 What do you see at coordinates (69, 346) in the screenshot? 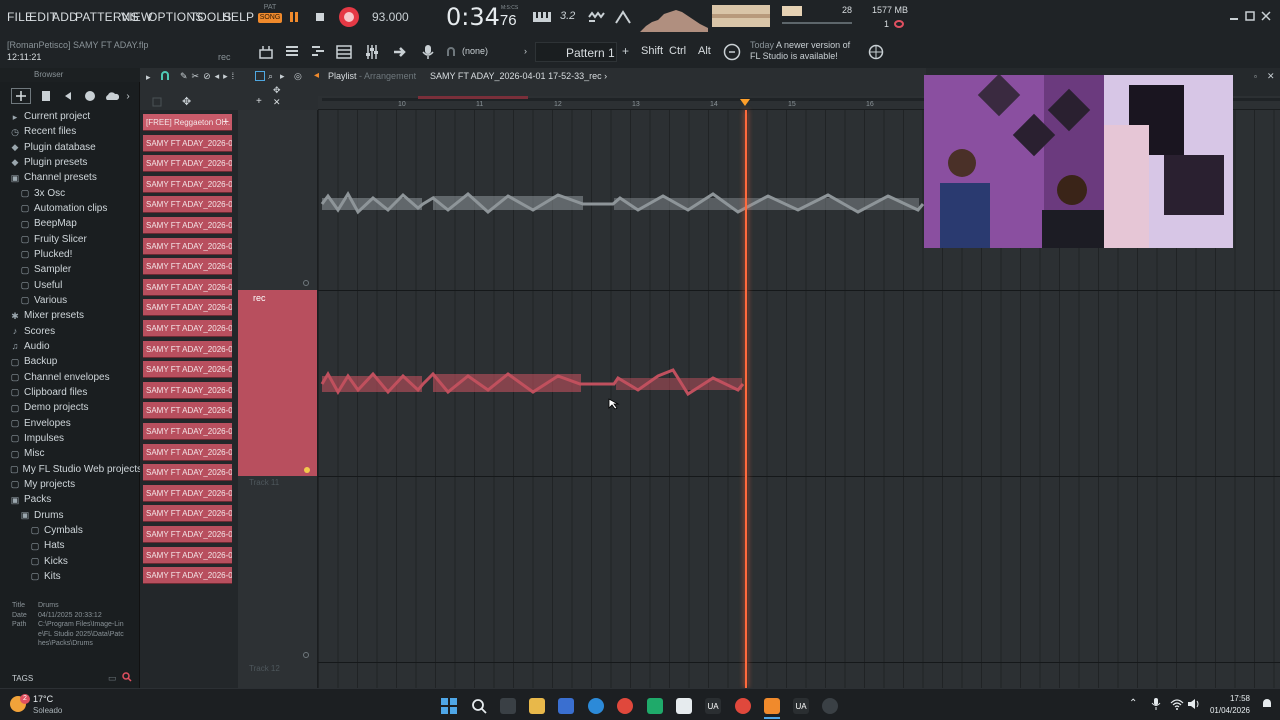
I see `browser-item: ♫ Audio` at bounding box center [69, 346].